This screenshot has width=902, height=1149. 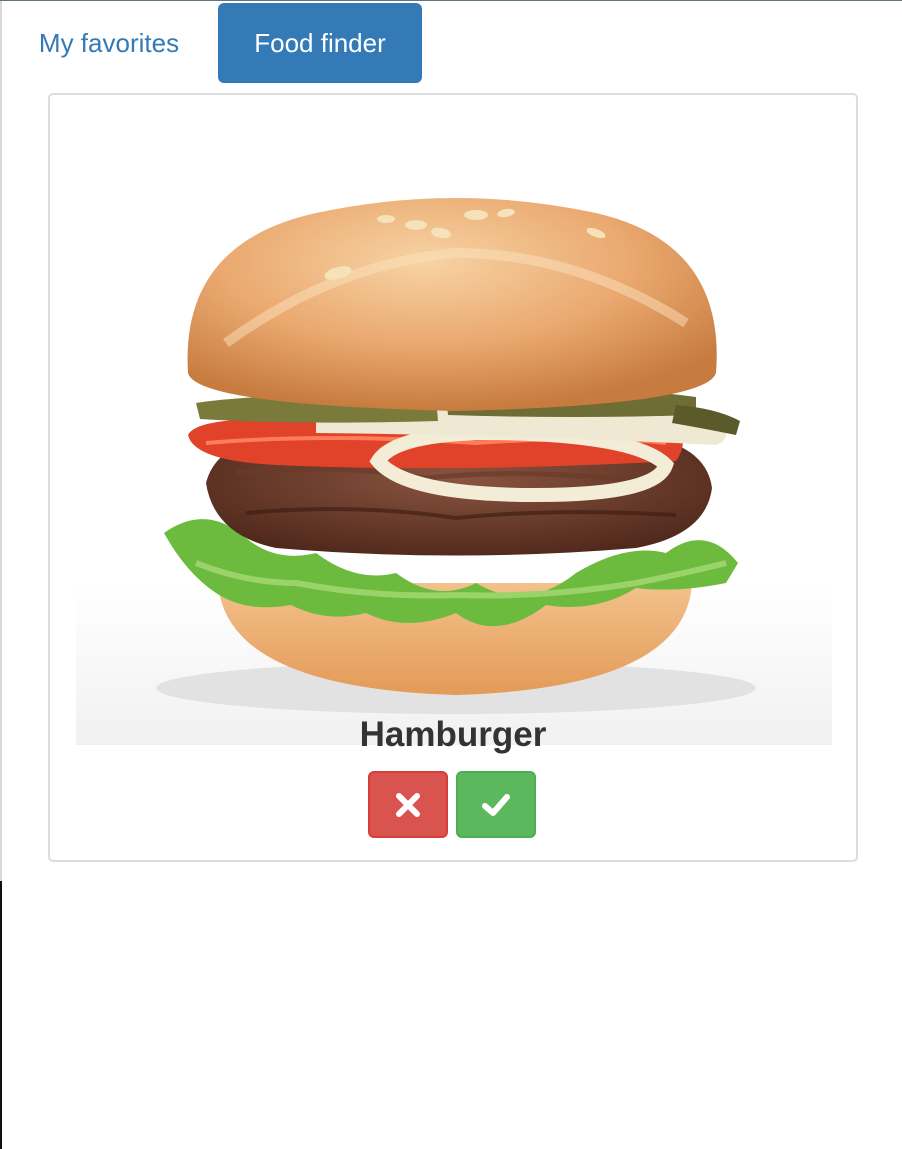 I want to click on accept-button, so click(x=496, y=804).